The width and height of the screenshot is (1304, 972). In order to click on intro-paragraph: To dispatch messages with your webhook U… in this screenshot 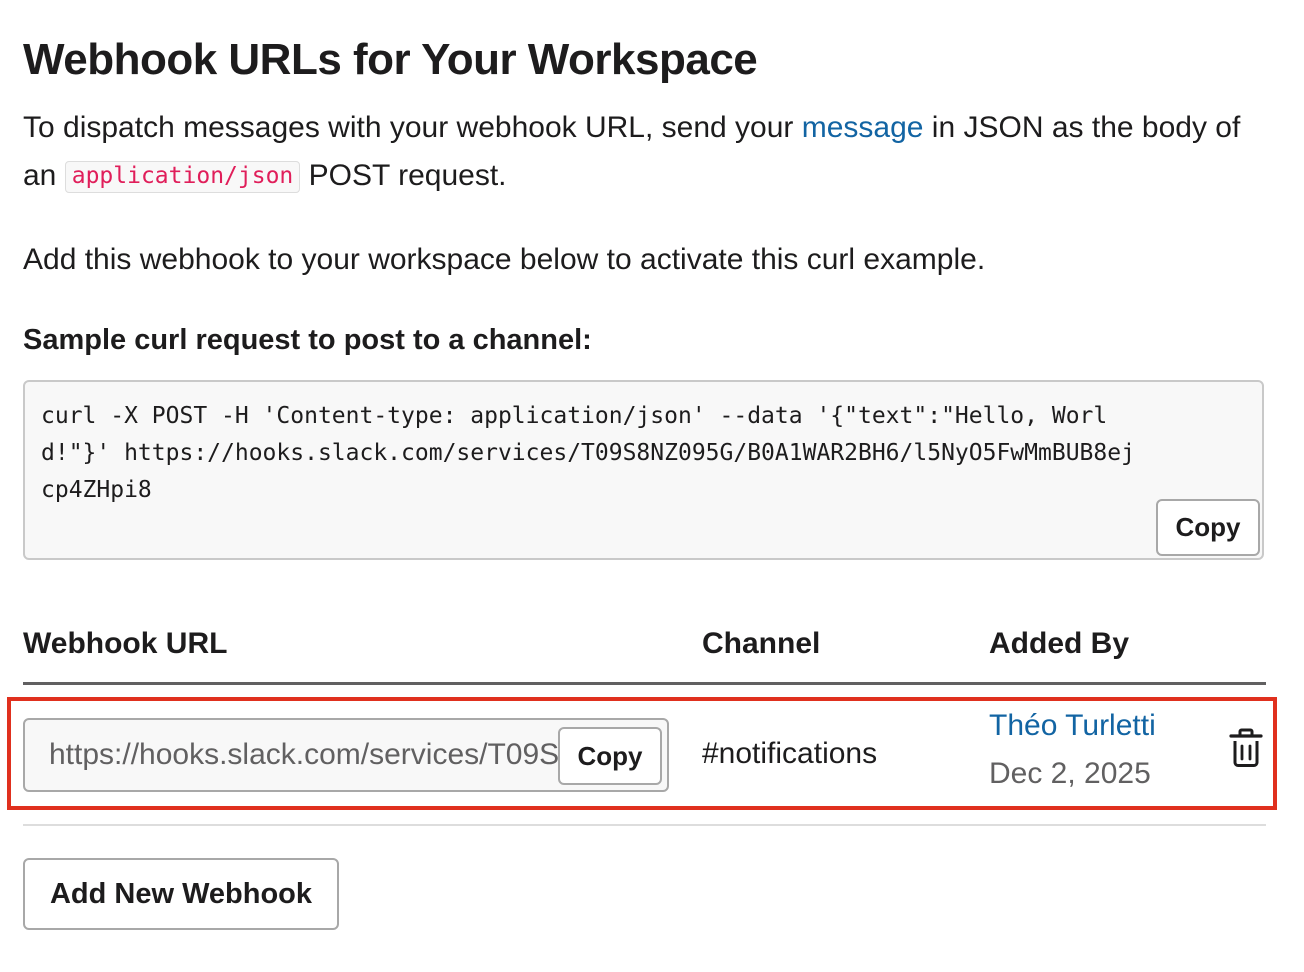, I will do `click(644, 152)`.